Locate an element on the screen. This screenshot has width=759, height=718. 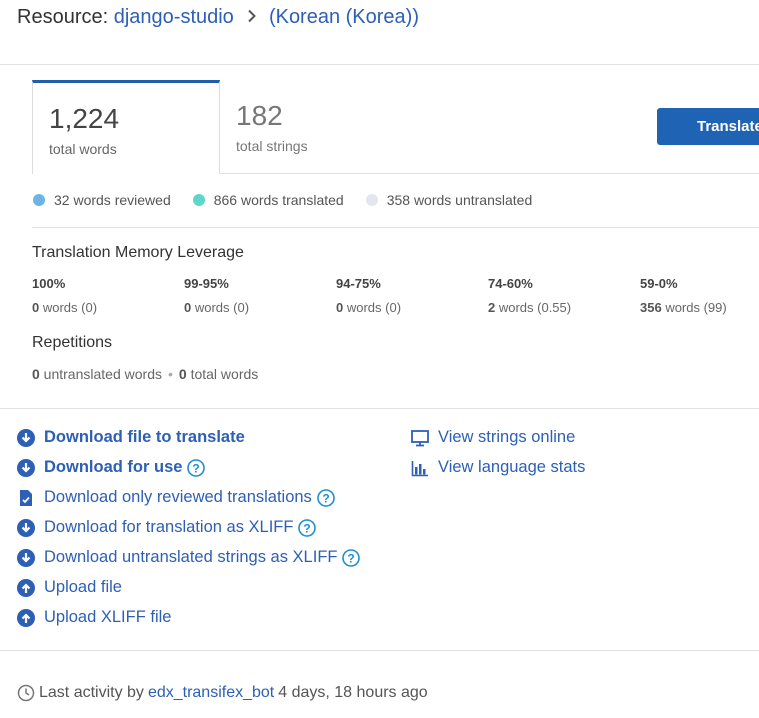
language-link: (Korean (Korea)) is located at coordinates (344, 17).